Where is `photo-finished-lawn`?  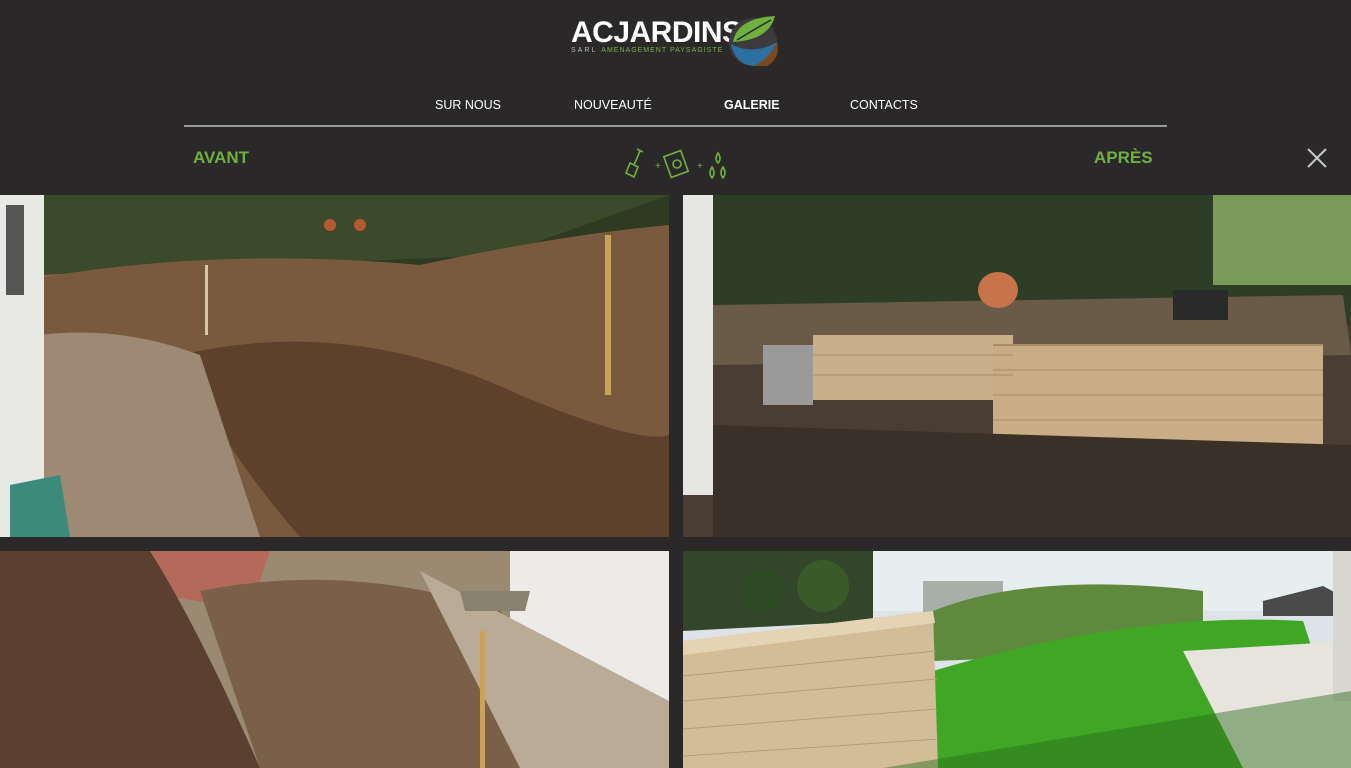 photo-finished-lawn is located at coordinates (1017, 659).